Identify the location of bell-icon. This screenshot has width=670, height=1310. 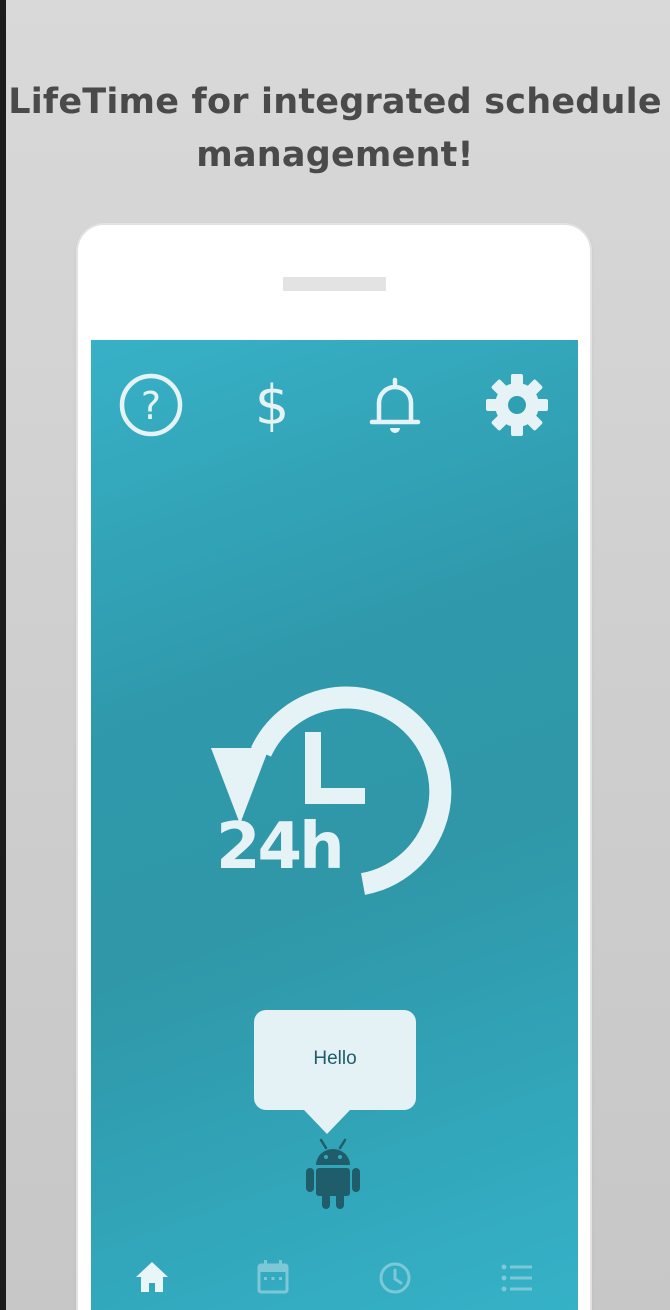
(395, 405).